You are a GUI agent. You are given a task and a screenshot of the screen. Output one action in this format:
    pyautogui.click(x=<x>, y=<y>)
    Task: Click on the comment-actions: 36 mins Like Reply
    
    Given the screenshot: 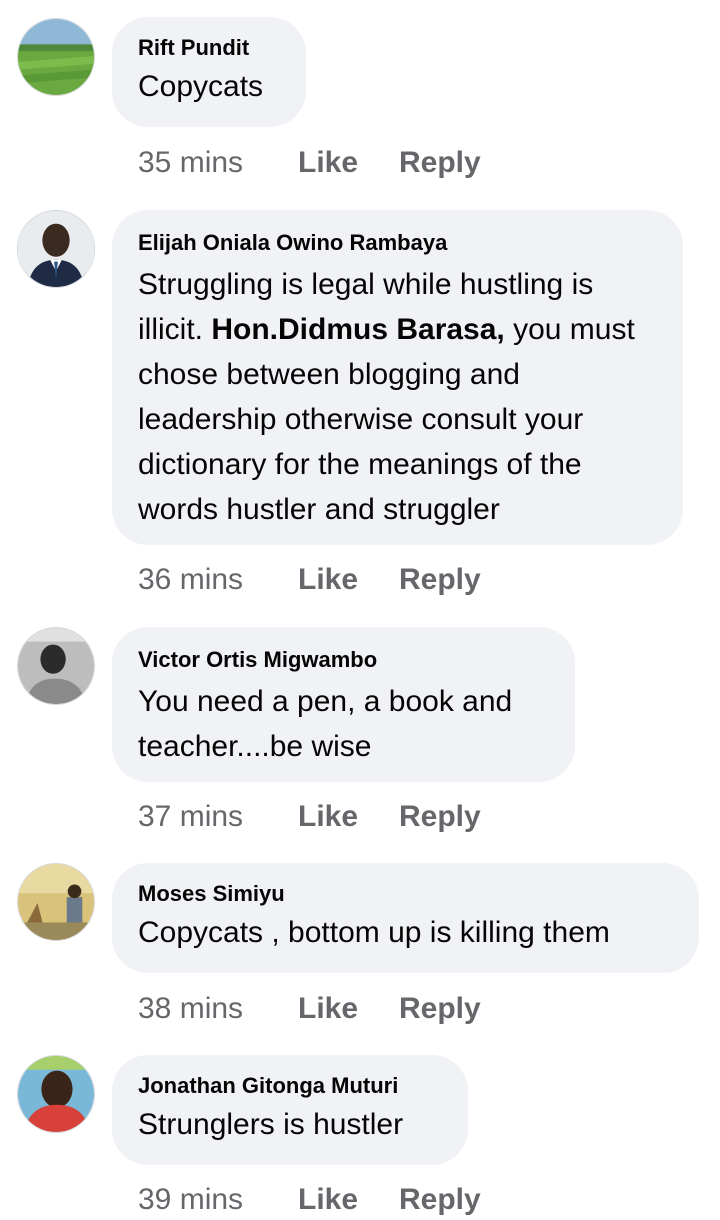 What is the action you would take?
    pyautogui.click(x=309, y=580)
    